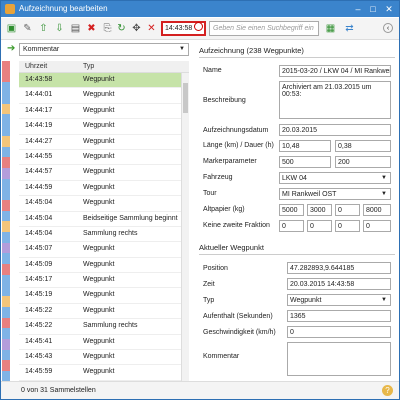 The image size is (400, 400). What do you see at coordinates (347, 226) in the screenshot?
I see `fraction-field-3: 0` at bounding box center [347, 226].